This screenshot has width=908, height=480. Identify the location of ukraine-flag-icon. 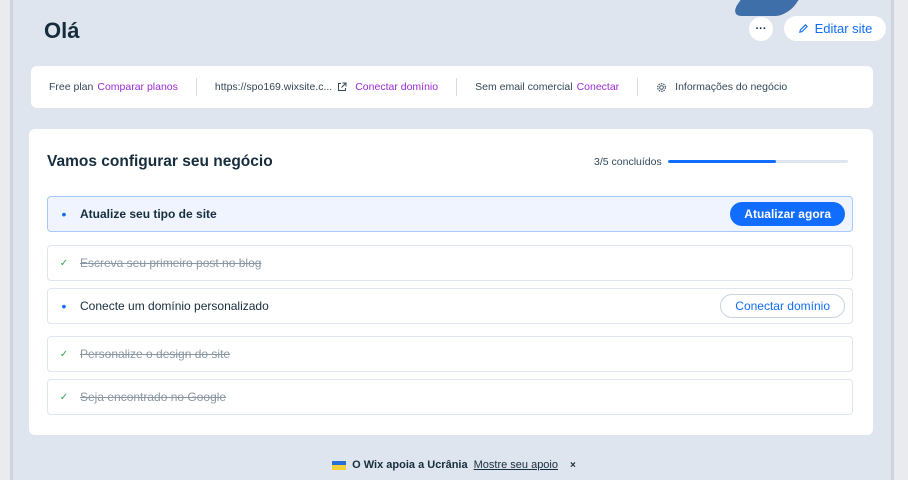
(339, 465).